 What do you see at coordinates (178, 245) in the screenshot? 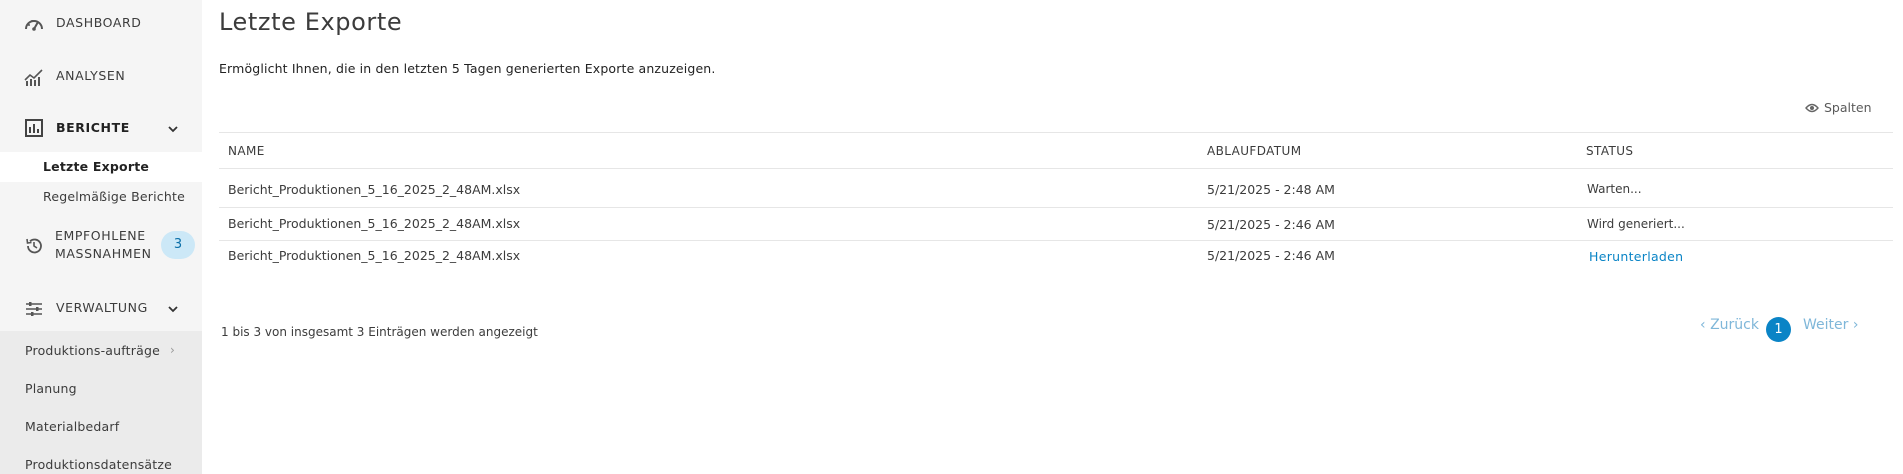
I see `count-badge: 3` at bounding box center [178, 245].